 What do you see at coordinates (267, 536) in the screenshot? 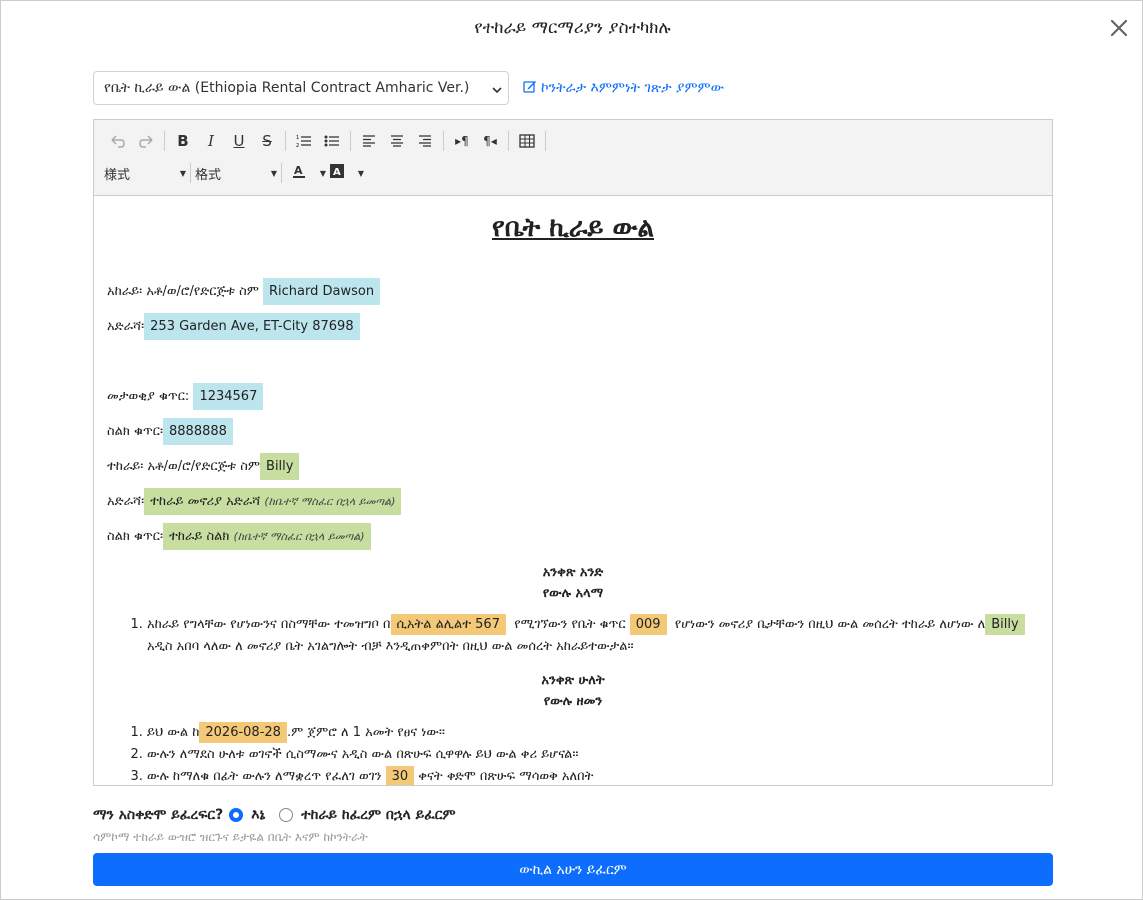
I see `tenant-phone-field: ተከራይ ስልክ (ከቤተኛ ማስፈር በኋላ ይመጣል)` at bounding box center [267, 536].